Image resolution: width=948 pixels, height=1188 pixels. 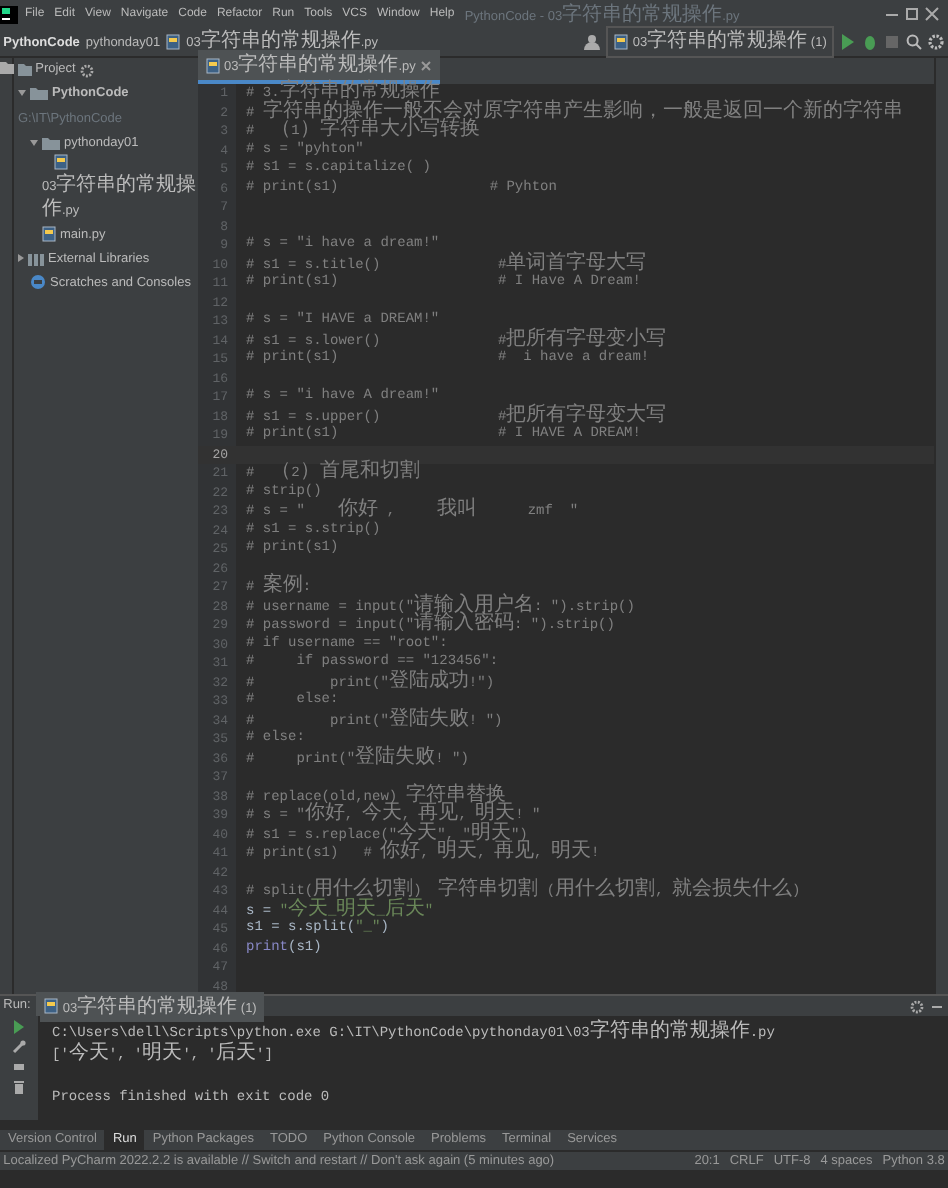 What do you see at coordinates (36, 258) in the screenshot?
I see `library-icon` at bounding box center [36, 258].